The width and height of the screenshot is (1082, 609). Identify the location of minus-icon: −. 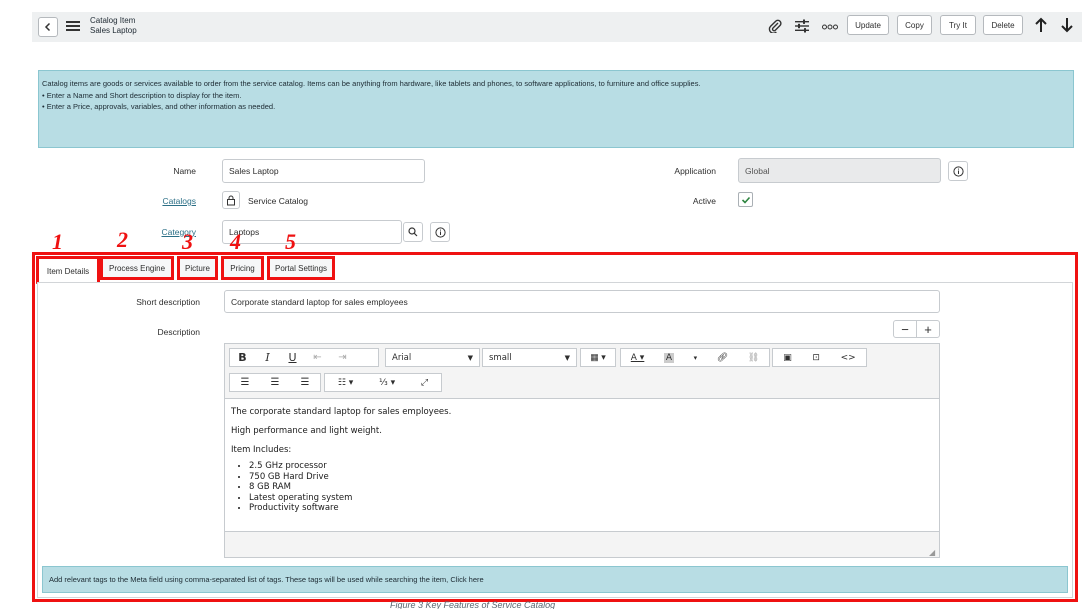
(905, 329).